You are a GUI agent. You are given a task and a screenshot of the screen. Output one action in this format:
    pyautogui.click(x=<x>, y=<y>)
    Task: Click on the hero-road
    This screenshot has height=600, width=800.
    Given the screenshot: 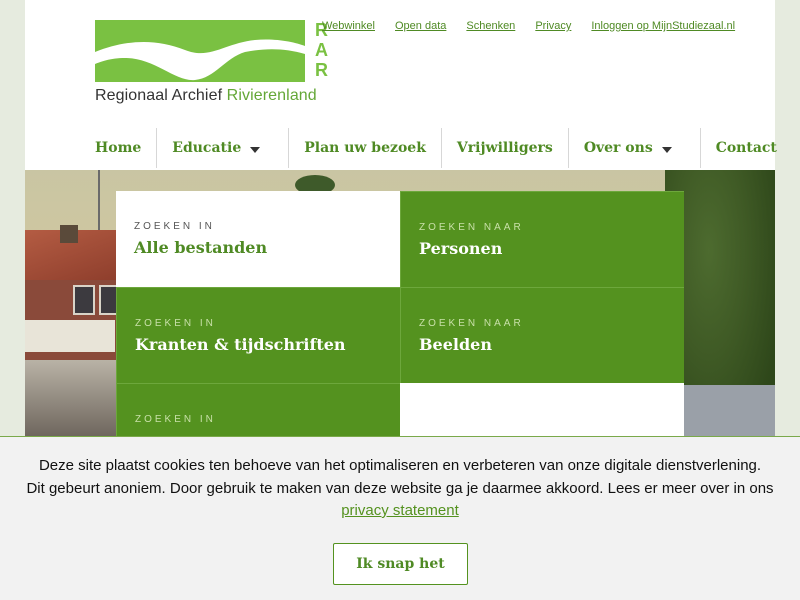 What is the action you would take?
    pyautogui.click(x=727, y=412)
    